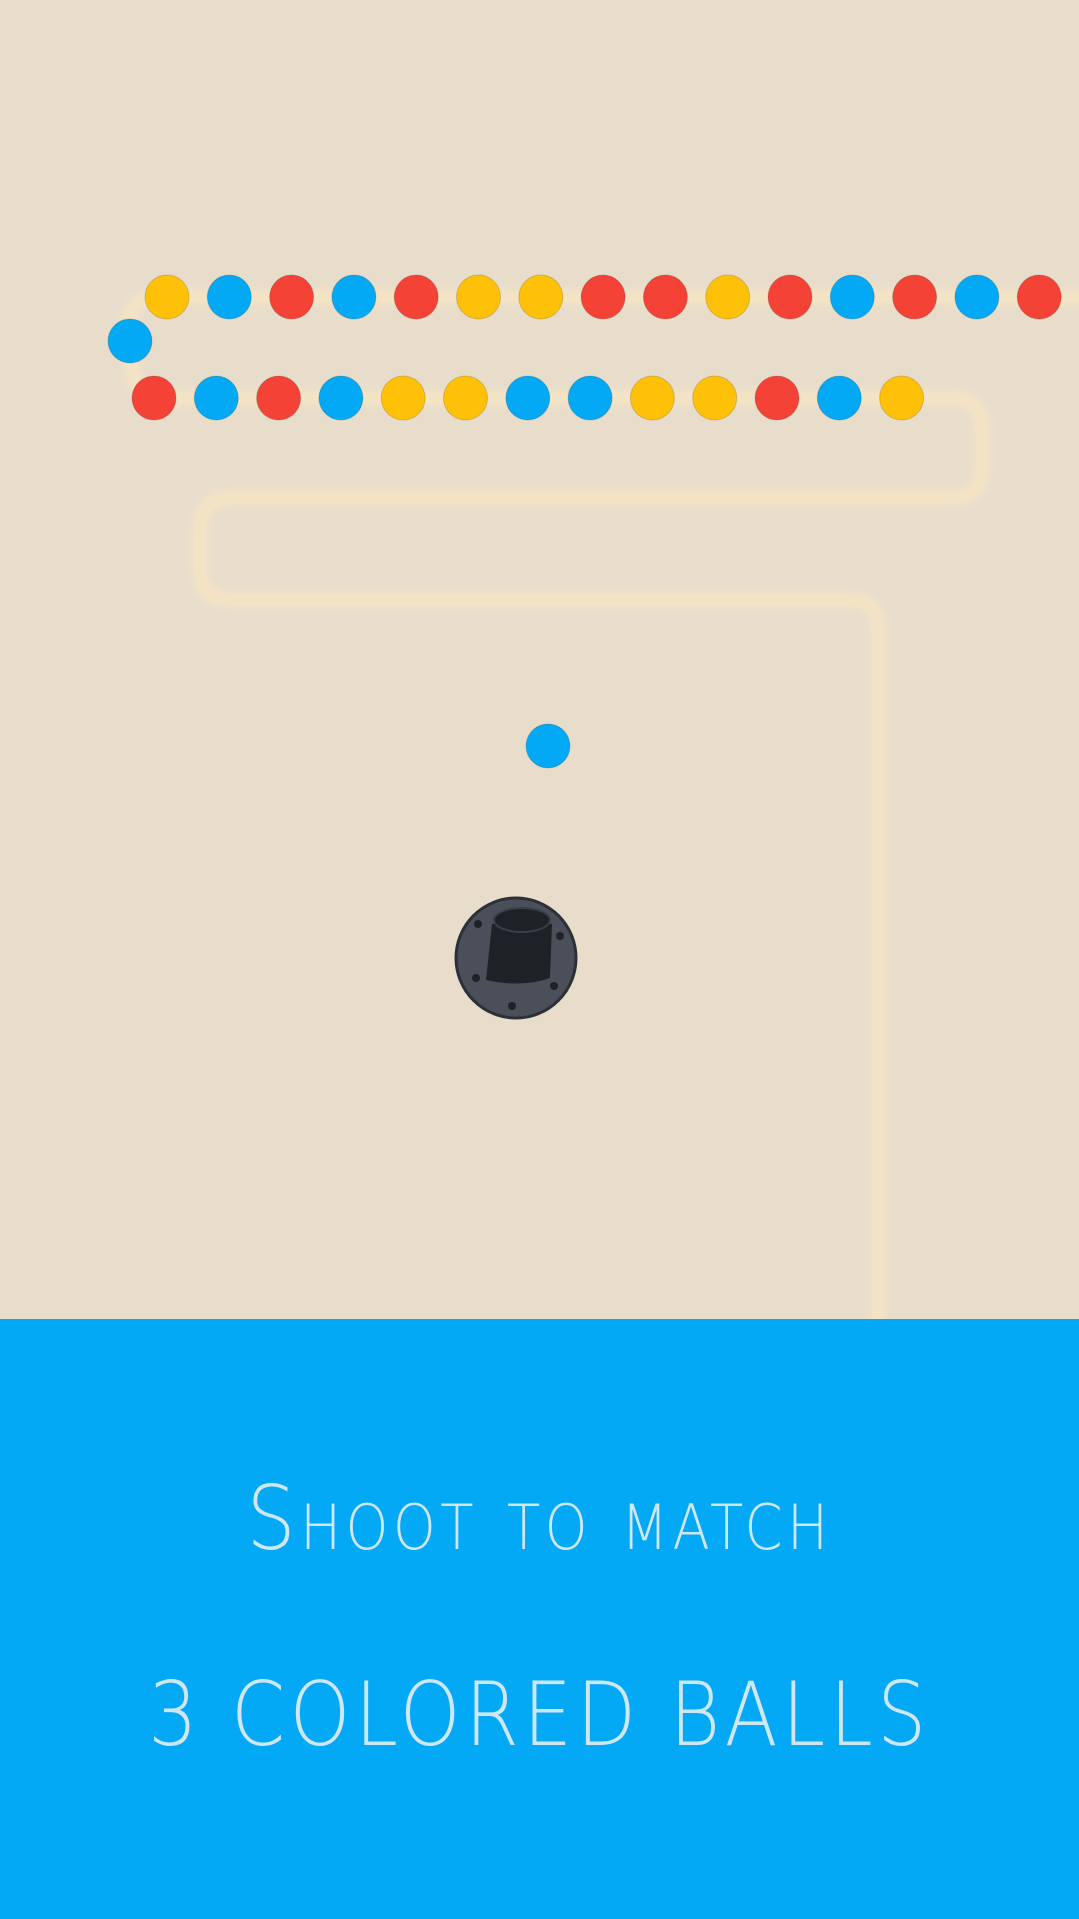 The image size is (1079, 1919). I want to click on caption-line-1: Shoot to match, so click(539, 1518).